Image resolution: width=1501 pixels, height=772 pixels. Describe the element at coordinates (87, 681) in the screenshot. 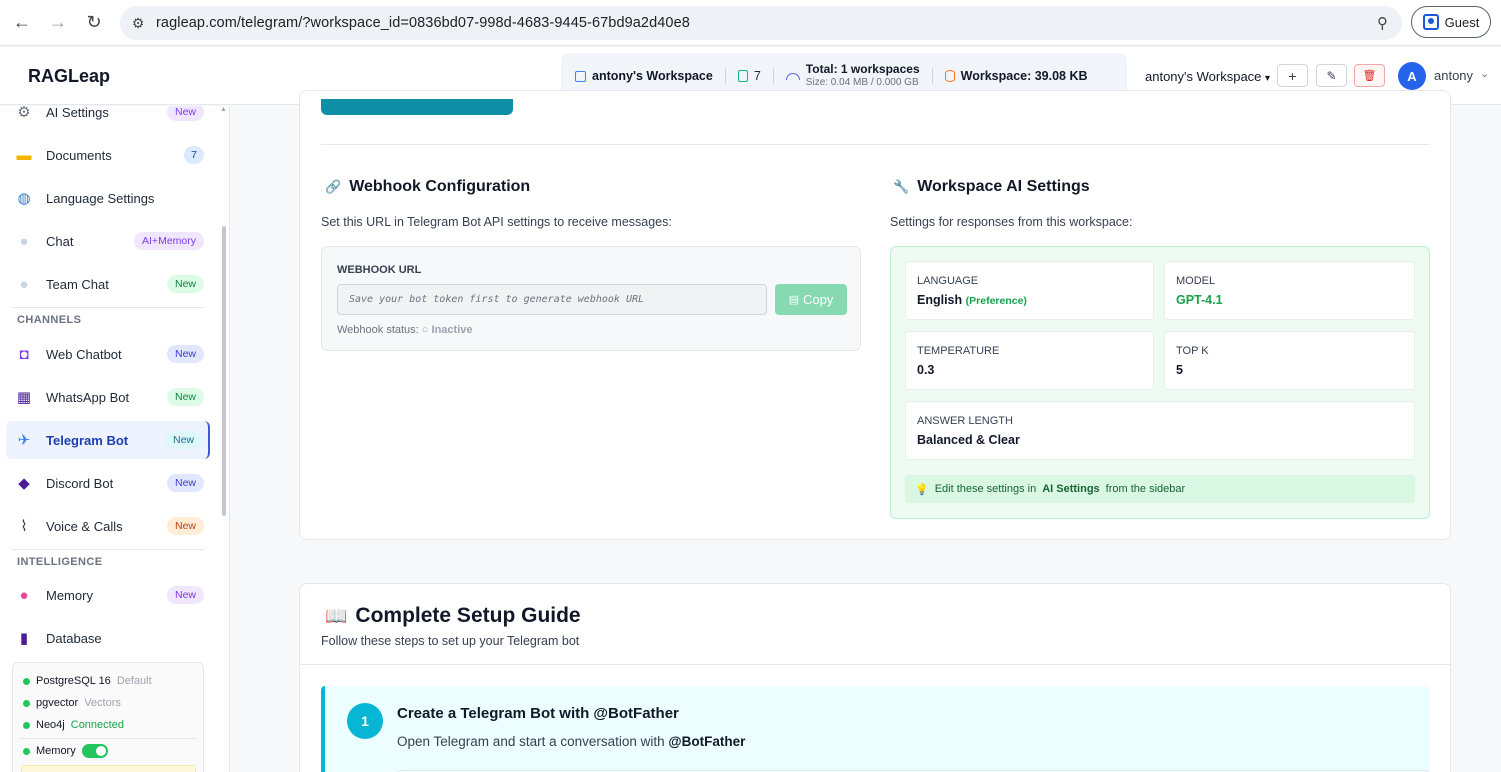

I see `db-status-postgresql: PostgreSQL 16 Default` at that location.